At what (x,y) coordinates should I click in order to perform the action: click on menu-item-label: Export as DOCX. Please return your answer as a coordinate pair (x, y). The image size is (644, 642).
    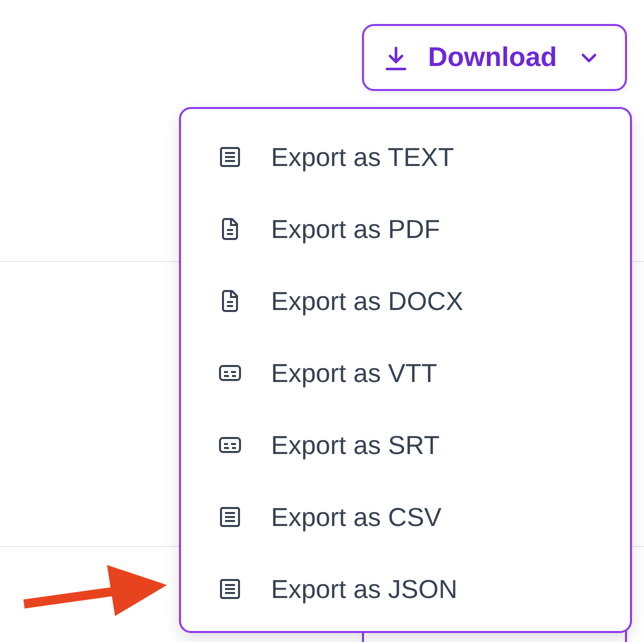
    Looking at the image, I should click on (367, 301).